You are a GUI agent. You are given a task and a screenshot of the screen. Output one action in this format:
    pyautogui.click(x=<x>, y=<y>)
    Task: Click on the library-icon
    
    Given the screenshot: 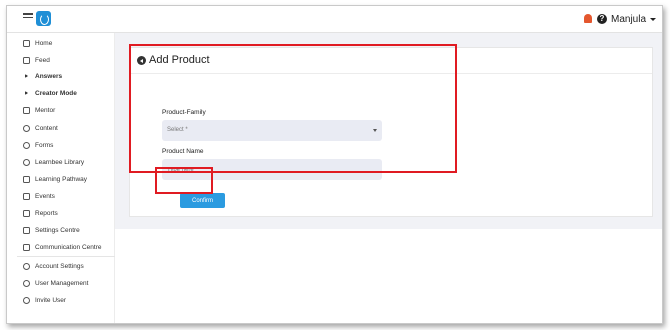 What is the action you would take?
    pyautogui.click(x=26, y=162)
    